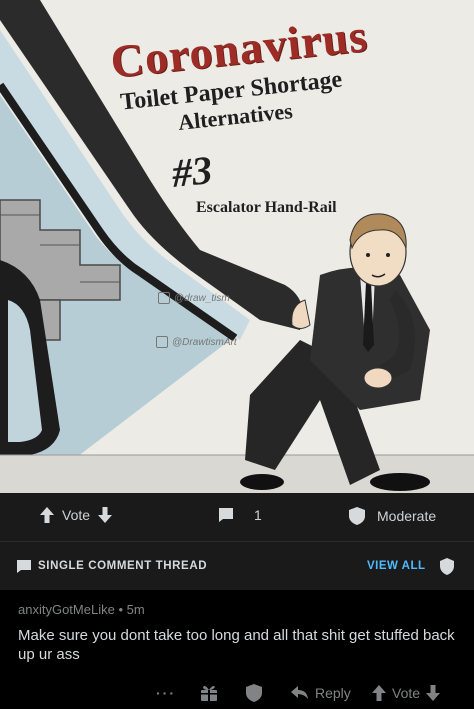 The height and width of the screenshot is (709, 474). What do you see at coordinates (226, 515) in the screenshot?
I see `comment-icon` at bounding box center [226, 515].